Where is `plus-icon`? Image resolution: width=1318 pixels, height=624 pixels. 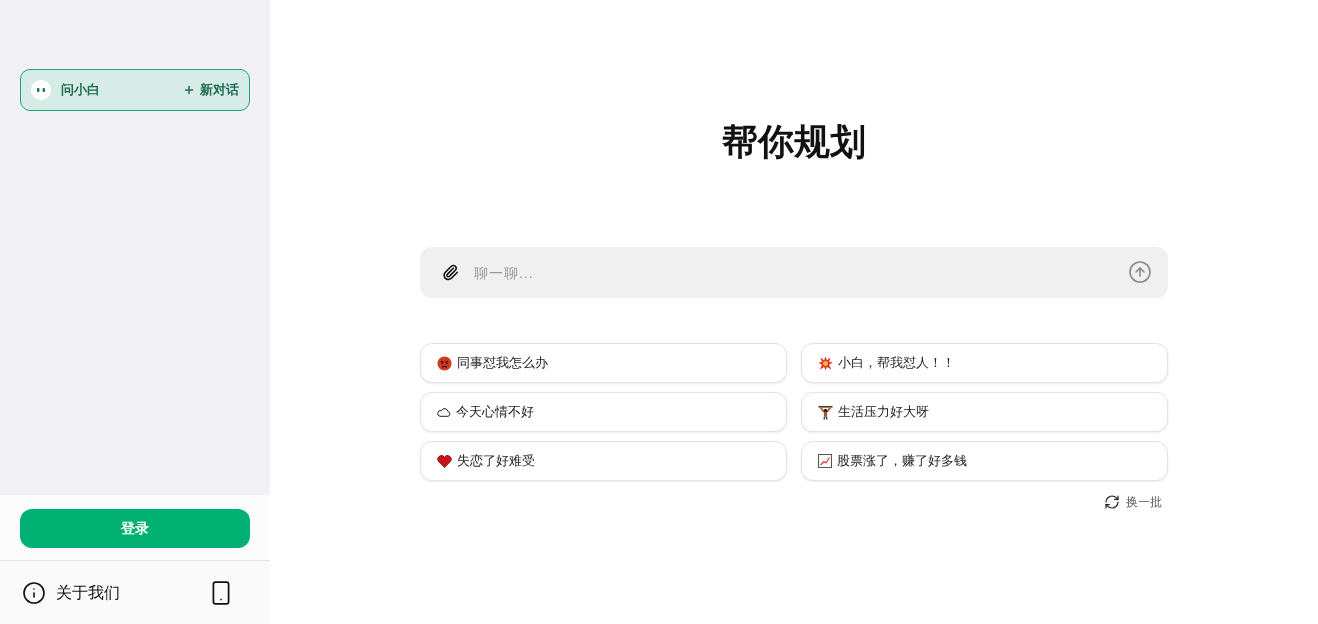
plus-icon is located at coordinates (189, 90).